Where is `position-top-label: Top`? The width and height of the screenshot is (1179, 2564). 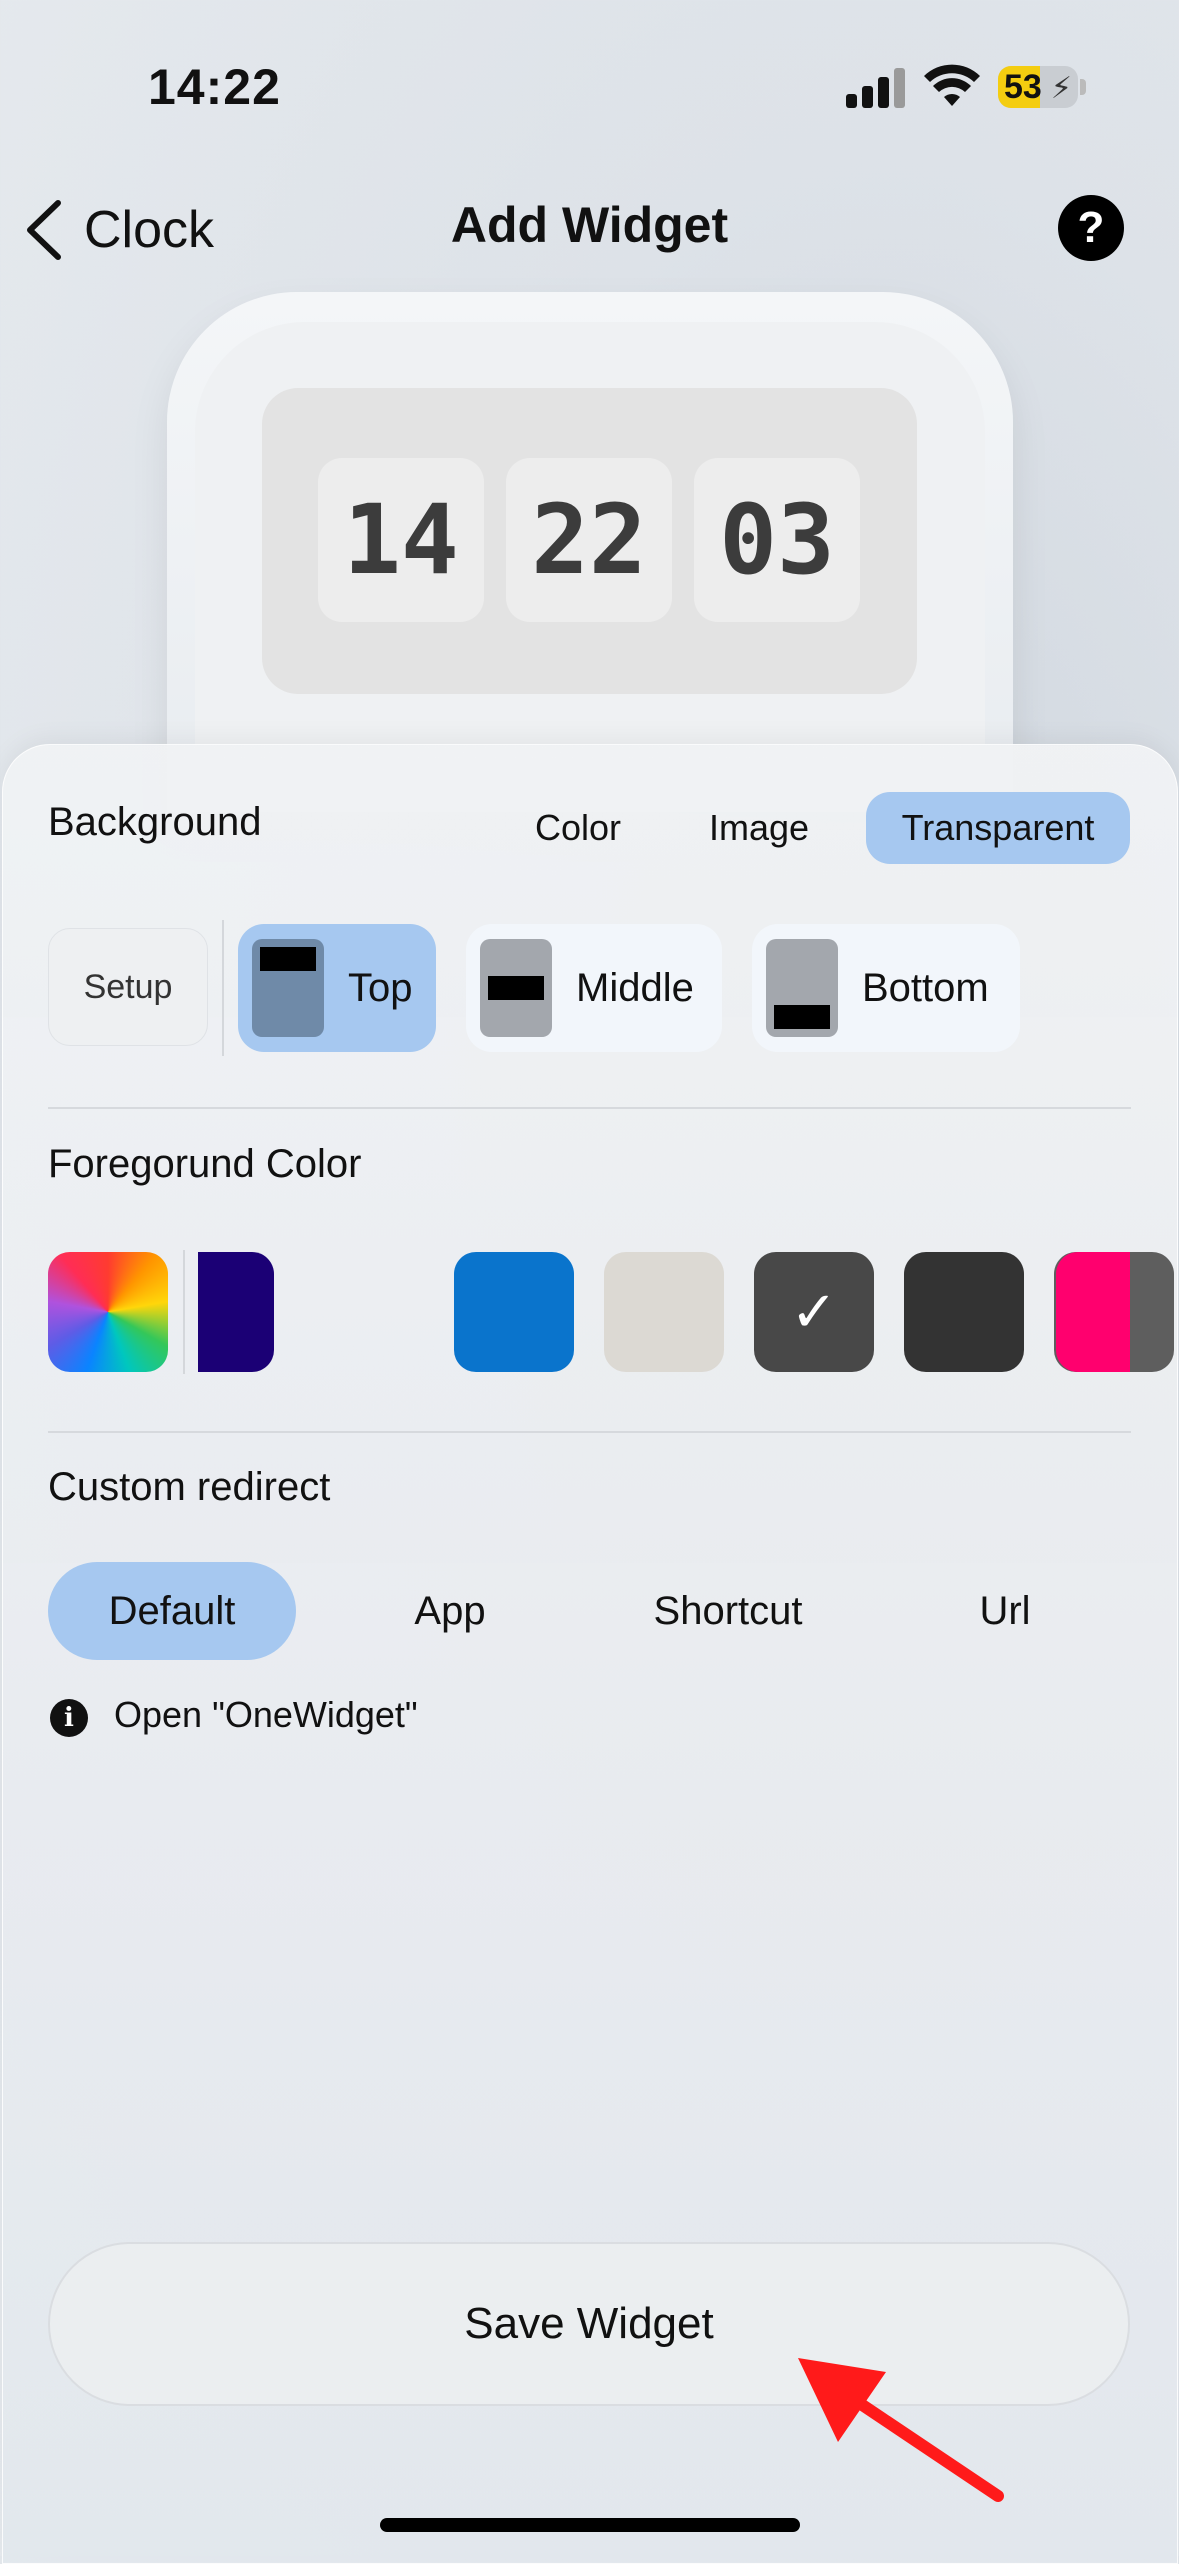 position-top-label: Top is located at coordinates (380, 987).